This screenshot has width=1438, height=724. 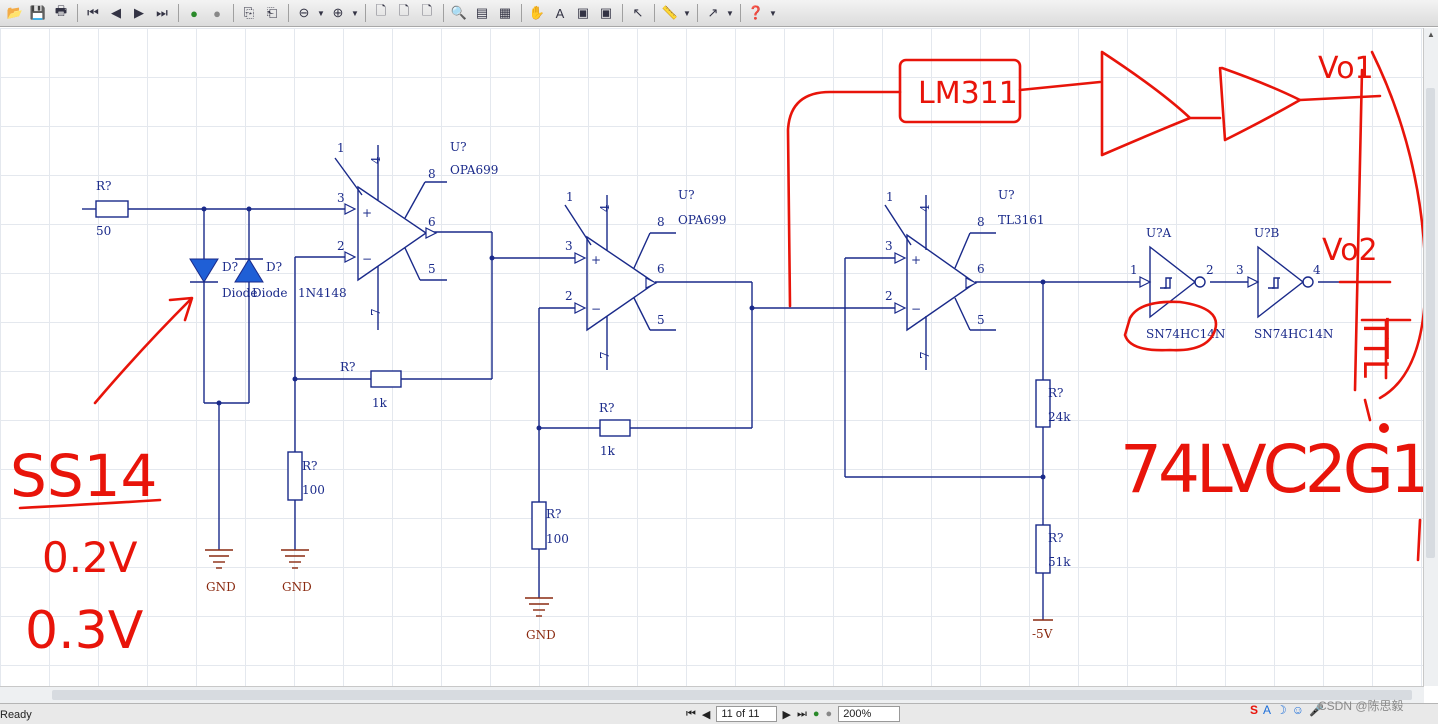 What do you see at coordinates (756, 13) in the screenshot?
I see `help-icon: ❓` at bounding box center [756, 13].